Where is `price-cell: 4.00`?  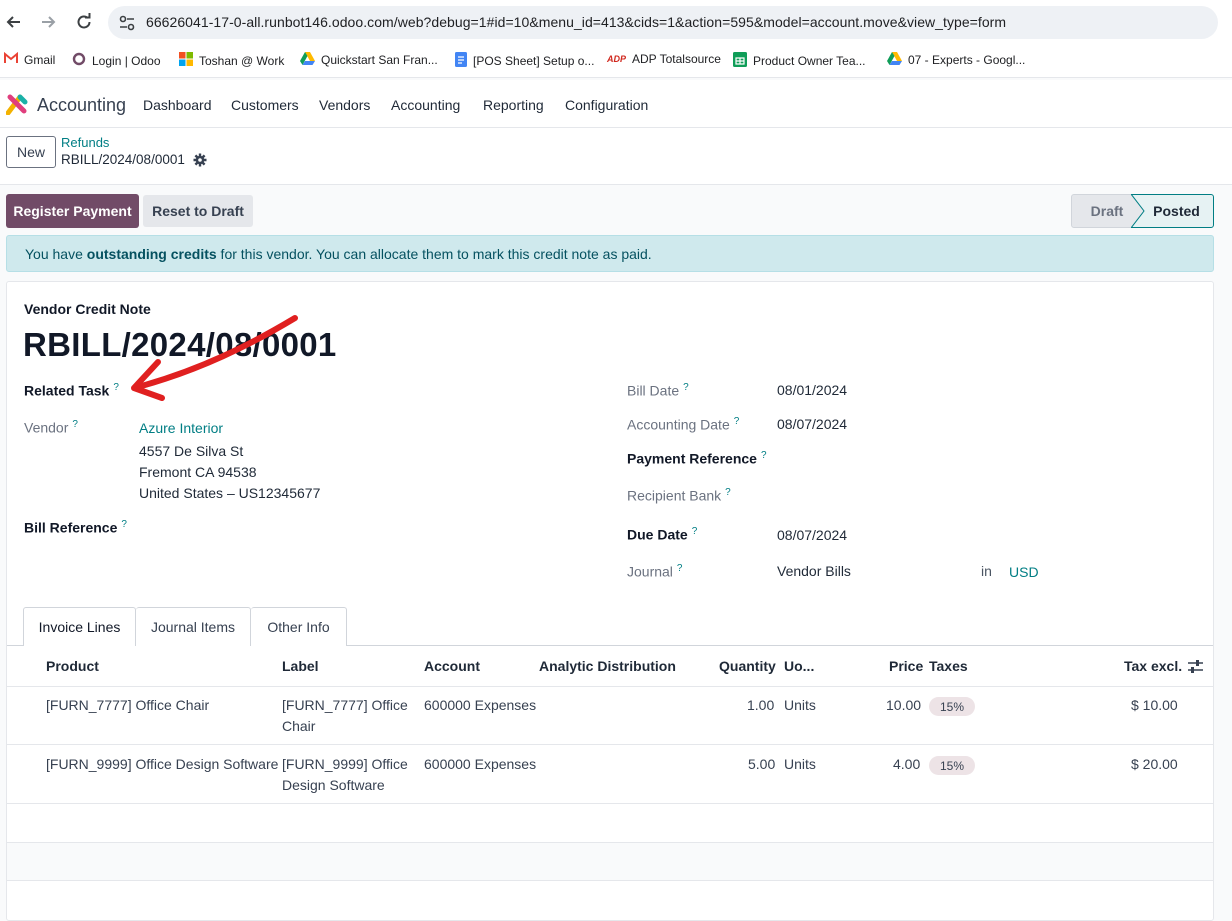
price-cell: 4.00 is located at coordinates (906, 764).